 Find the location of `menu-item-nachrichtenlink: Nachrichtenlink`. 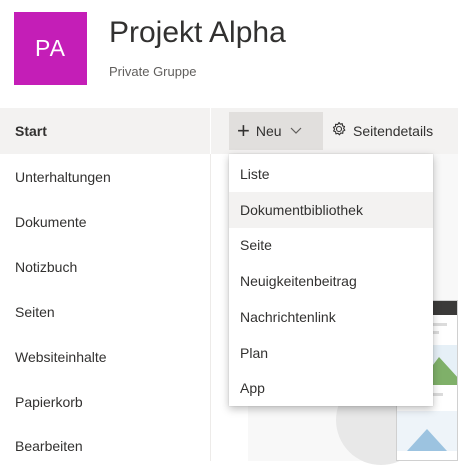

menu-item-nachrichtenlink: Nachrichtenlink is located at coordinates (331, 317).